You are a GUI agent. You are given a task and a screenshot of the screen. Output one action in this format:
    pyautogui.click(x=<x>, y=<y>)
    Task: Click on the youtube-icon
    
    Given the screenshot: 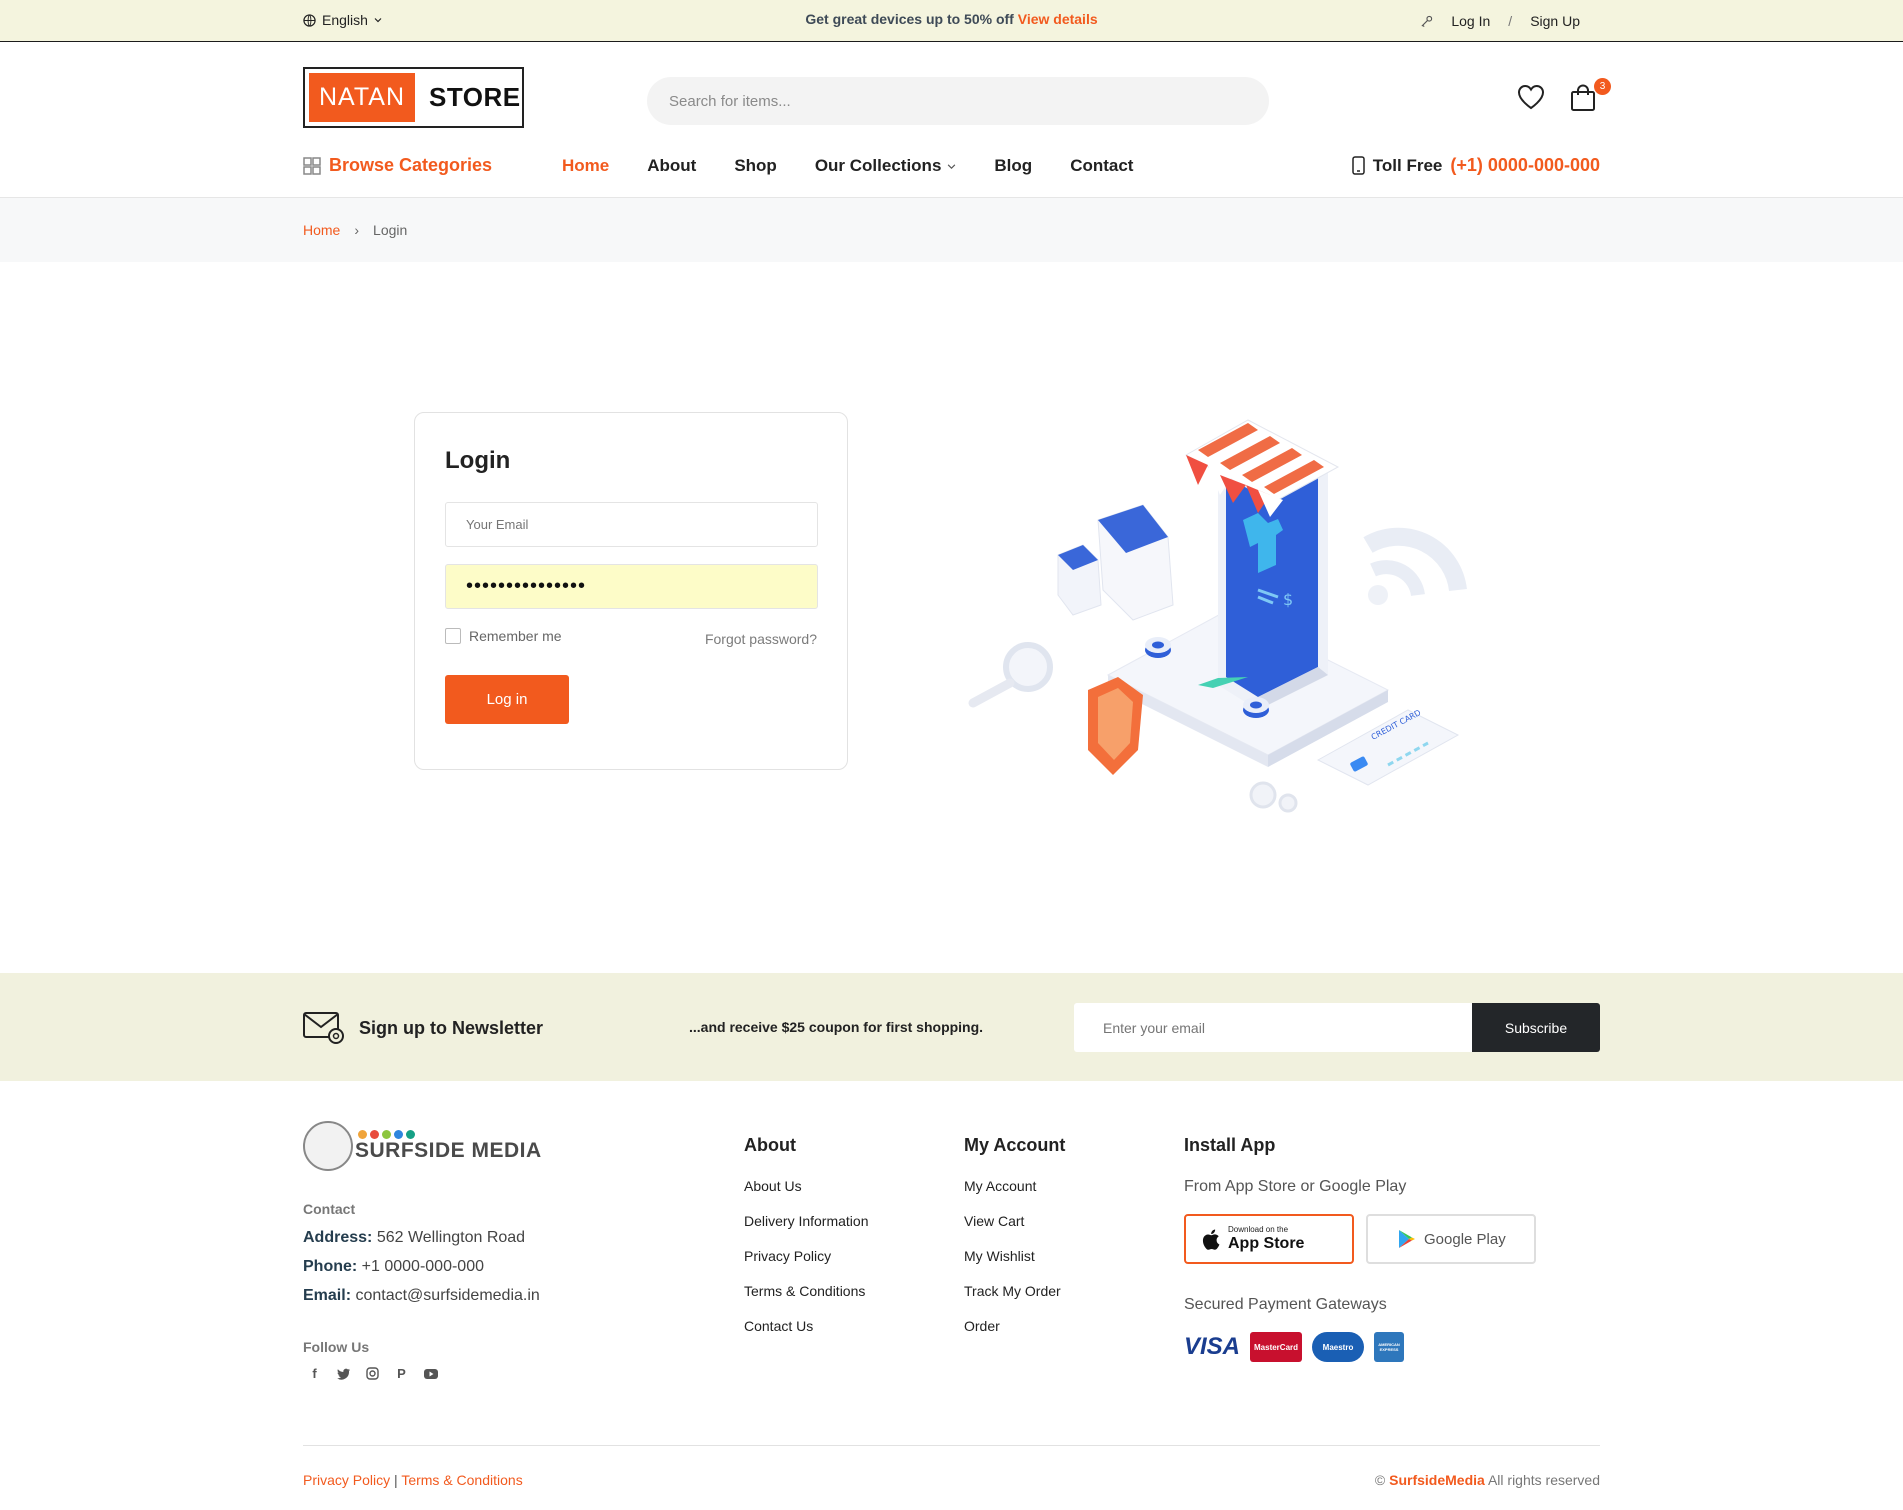 What is the action you would take?
    pyautogui.click(x=430, y=1373)
    